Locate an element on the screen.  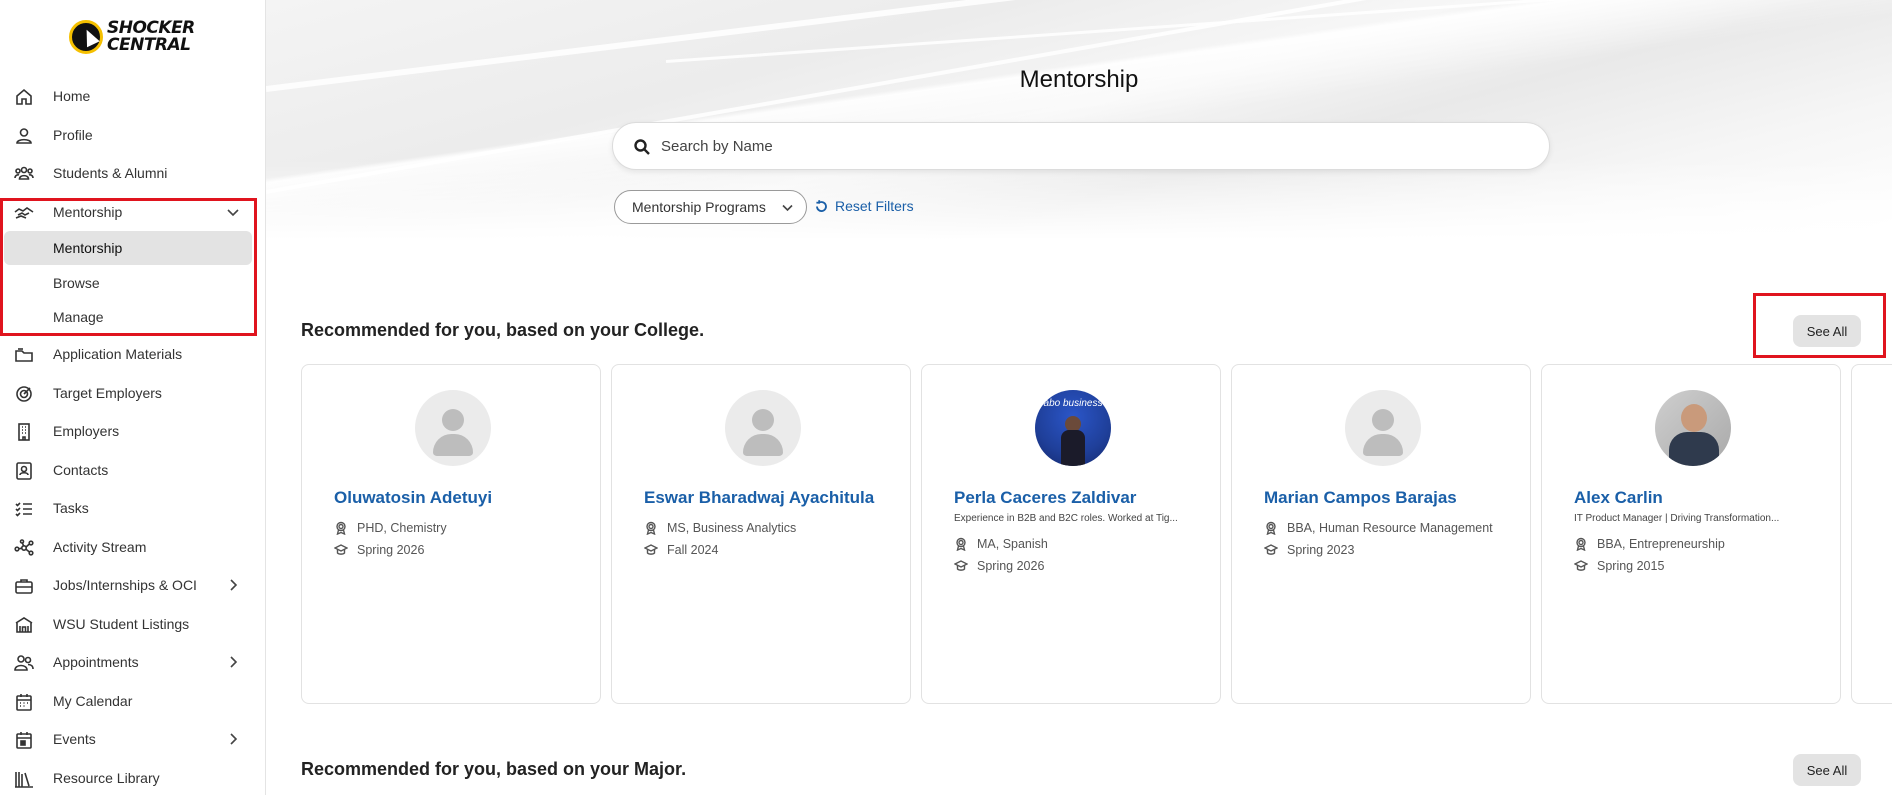
sidebar-item-employers: Employers is located at coordinates (132, 431).